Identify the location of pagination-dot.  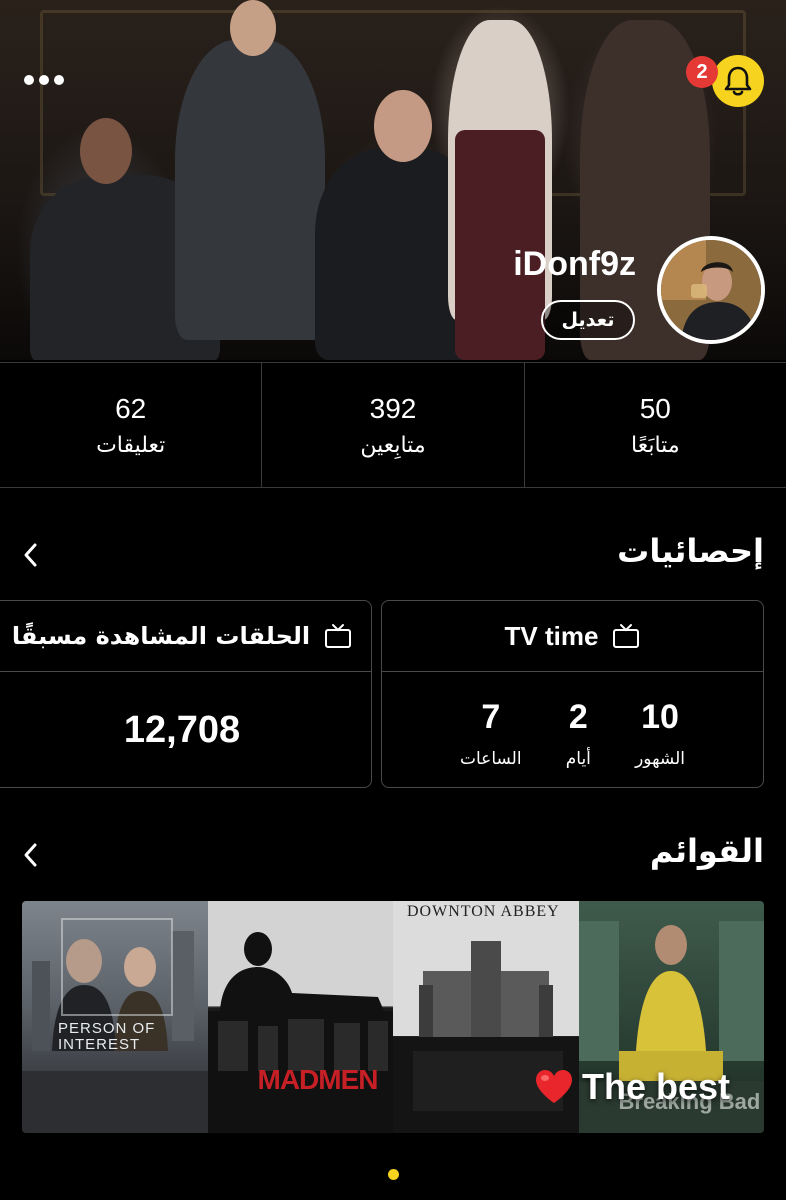
(393, 1174).